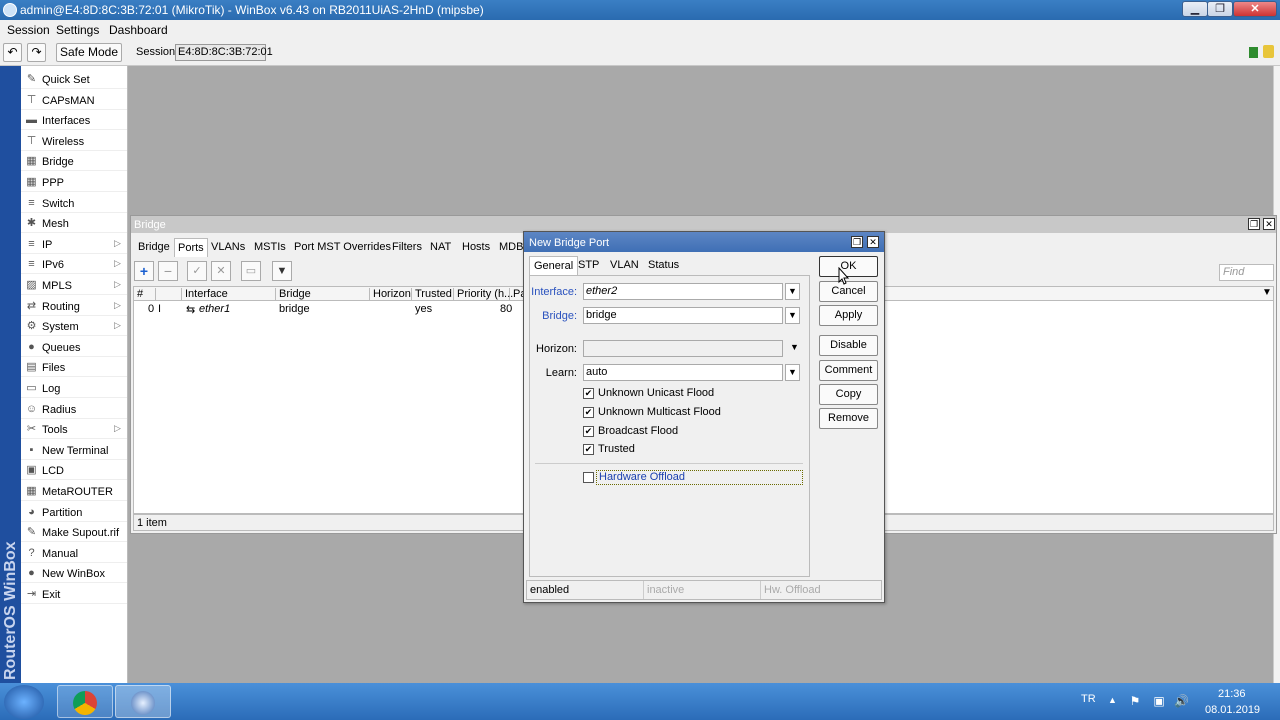  Describe the element at coordinates (145, 294) in the screenshot. I see `col-number: #` at that location.